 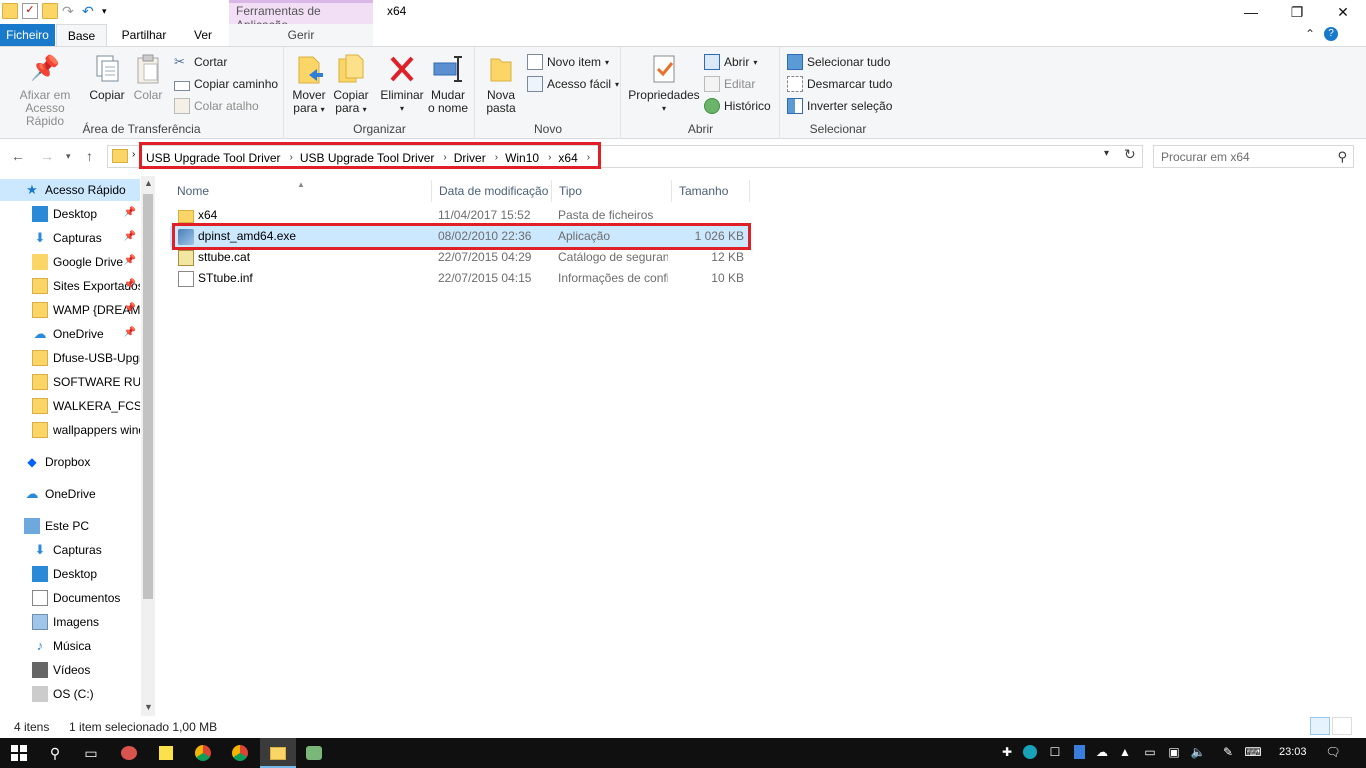 What do you see at coordinates (612, 191) in the screenshot?
I see `column-header-type: Tipo` at bounding box center [612, 191].